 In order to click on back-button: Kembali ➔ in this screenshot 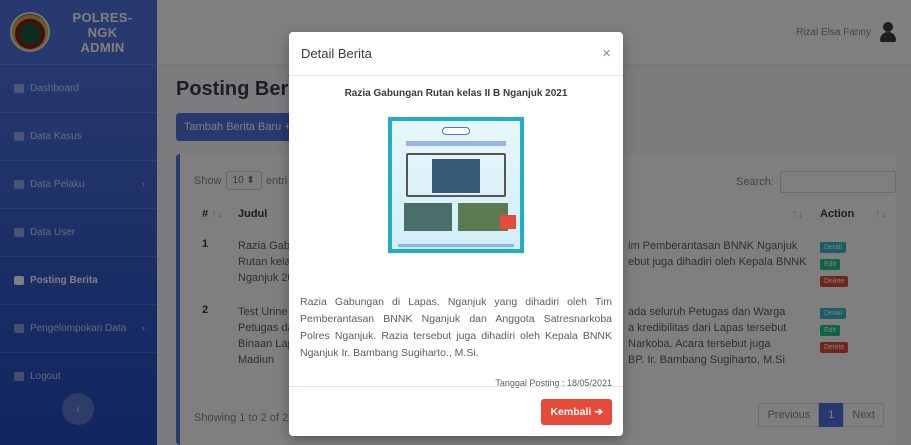, I will do `click(576, 412)`.